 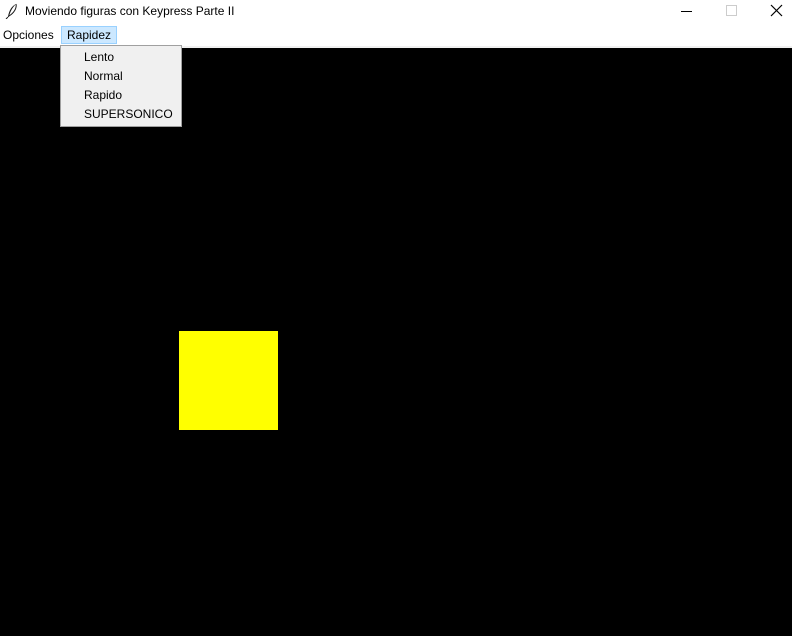 I want to click on title-bar: Moviendo figuras con Keypress Parte II, so click(x=396, y=11).